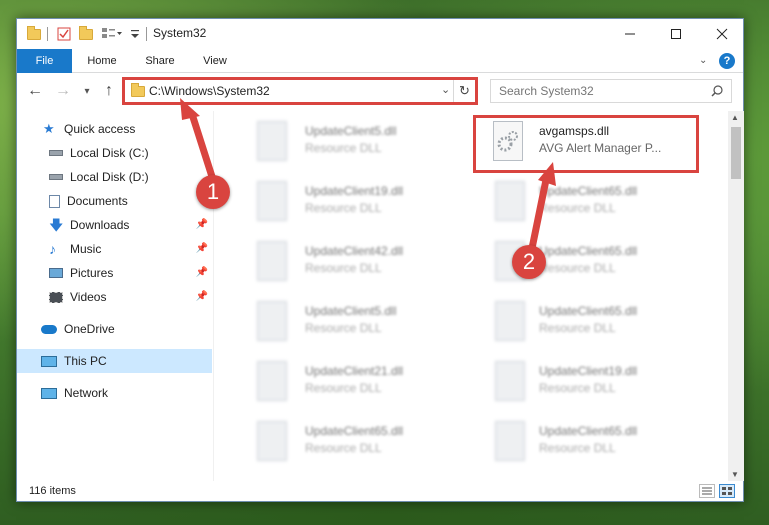  I want to click on arrow-step-1-head, so click(190, 109).